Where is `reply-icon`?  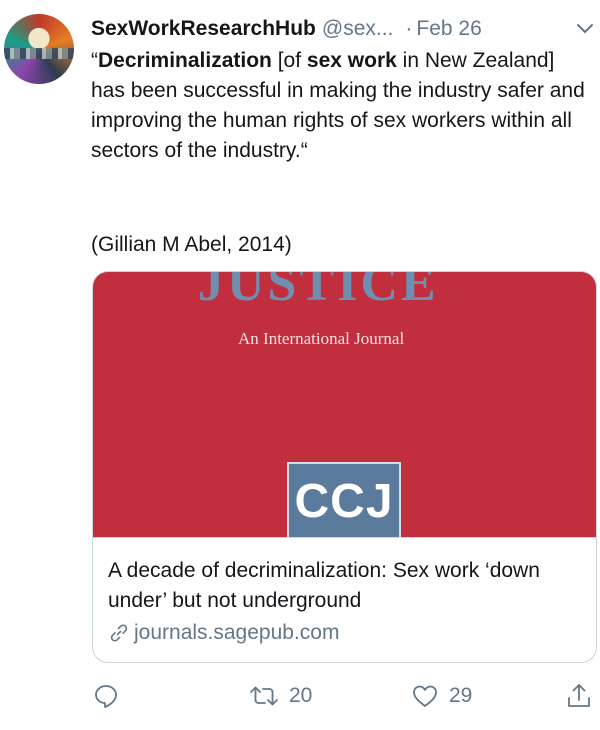 reply-icon is located at coordinates (106, 696).